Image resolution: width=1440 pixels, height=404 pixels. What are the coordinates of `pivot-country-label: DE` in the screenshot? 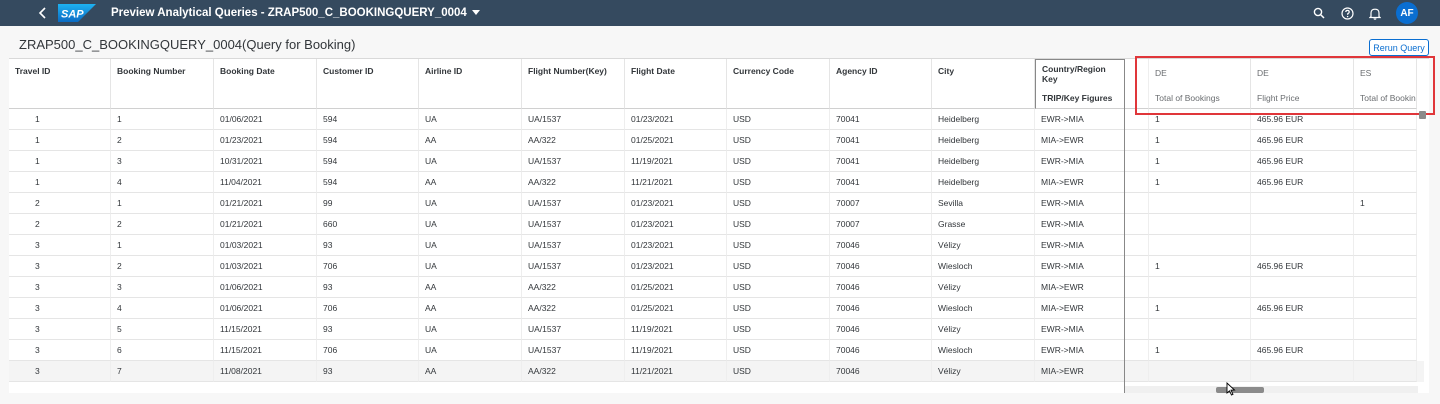 It's located at (1263, 73).